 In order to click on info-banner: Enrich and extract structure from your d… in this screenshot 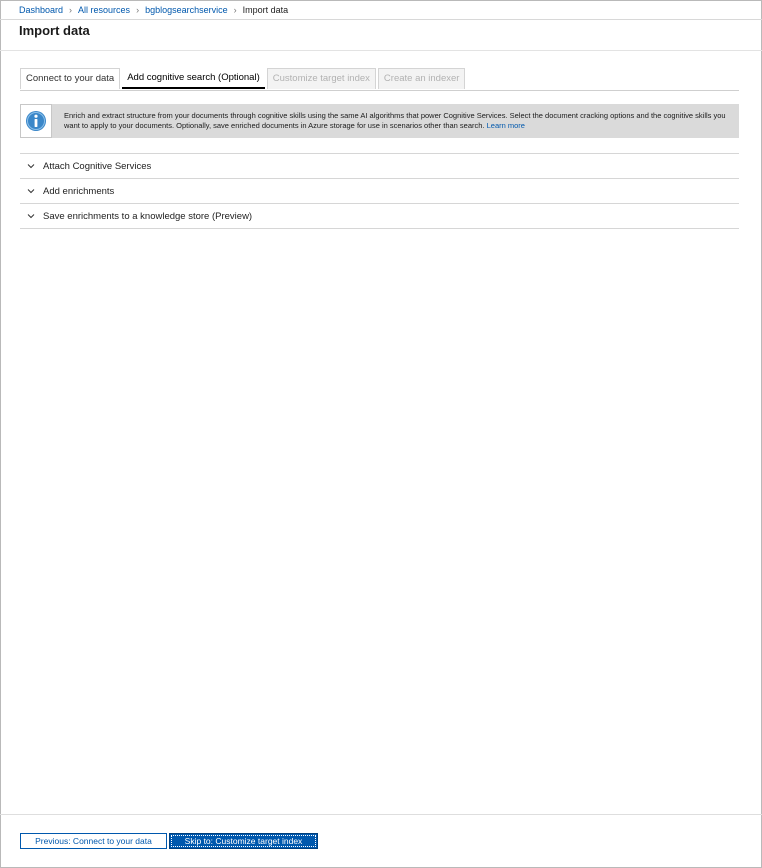, I will do `click(379, 121)`.